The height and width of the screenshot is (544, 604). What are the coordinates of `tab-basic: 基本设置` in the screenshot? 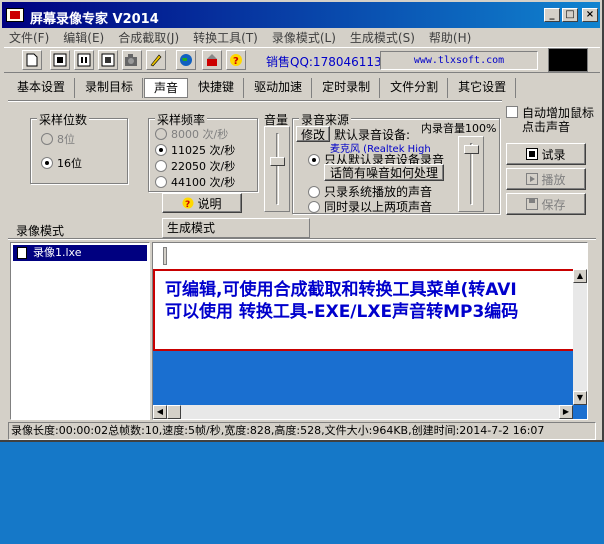 It's located at (42, 88).